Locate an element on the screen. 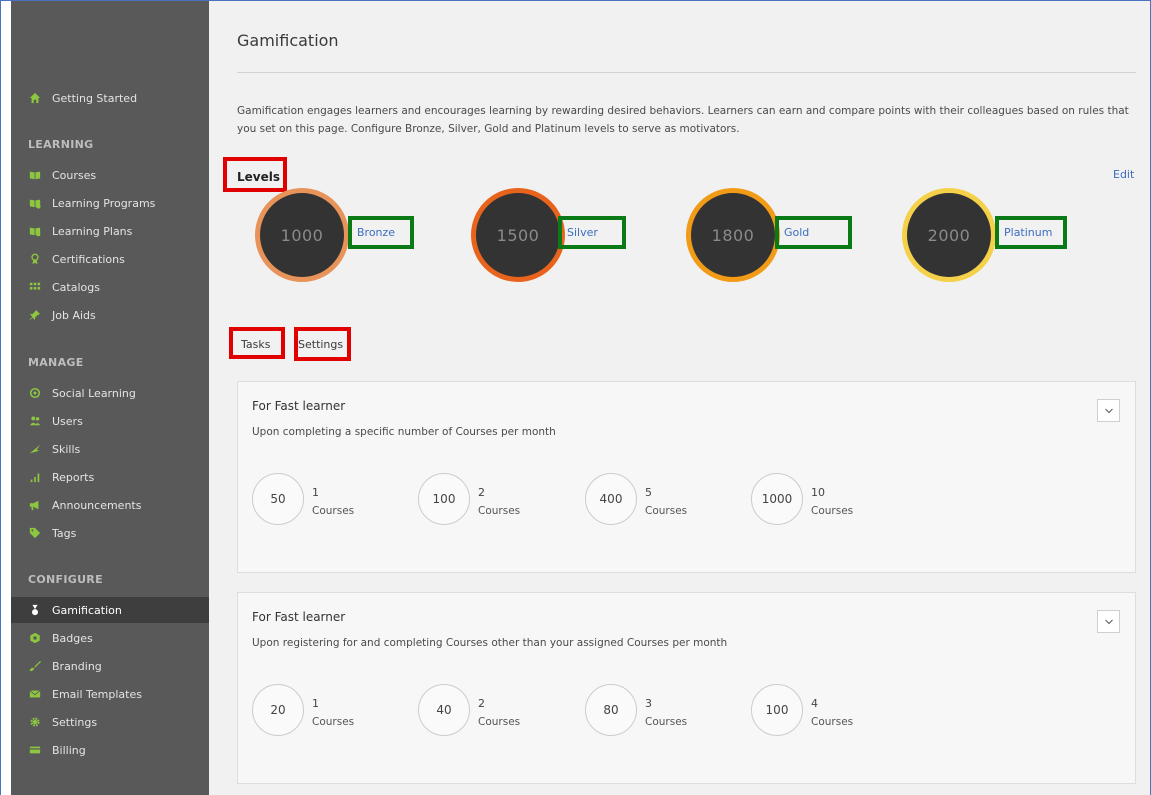  rule-count: 5 is located at coordinates (648, 492).